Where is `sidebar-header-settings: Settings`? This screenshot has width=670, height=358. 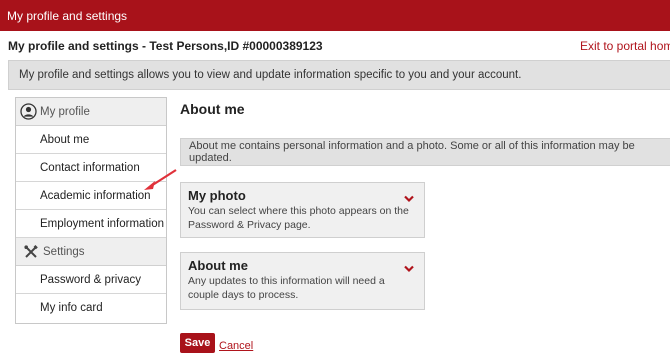 sidebar-header-settings: Settings is located at coordinates (91, 252).